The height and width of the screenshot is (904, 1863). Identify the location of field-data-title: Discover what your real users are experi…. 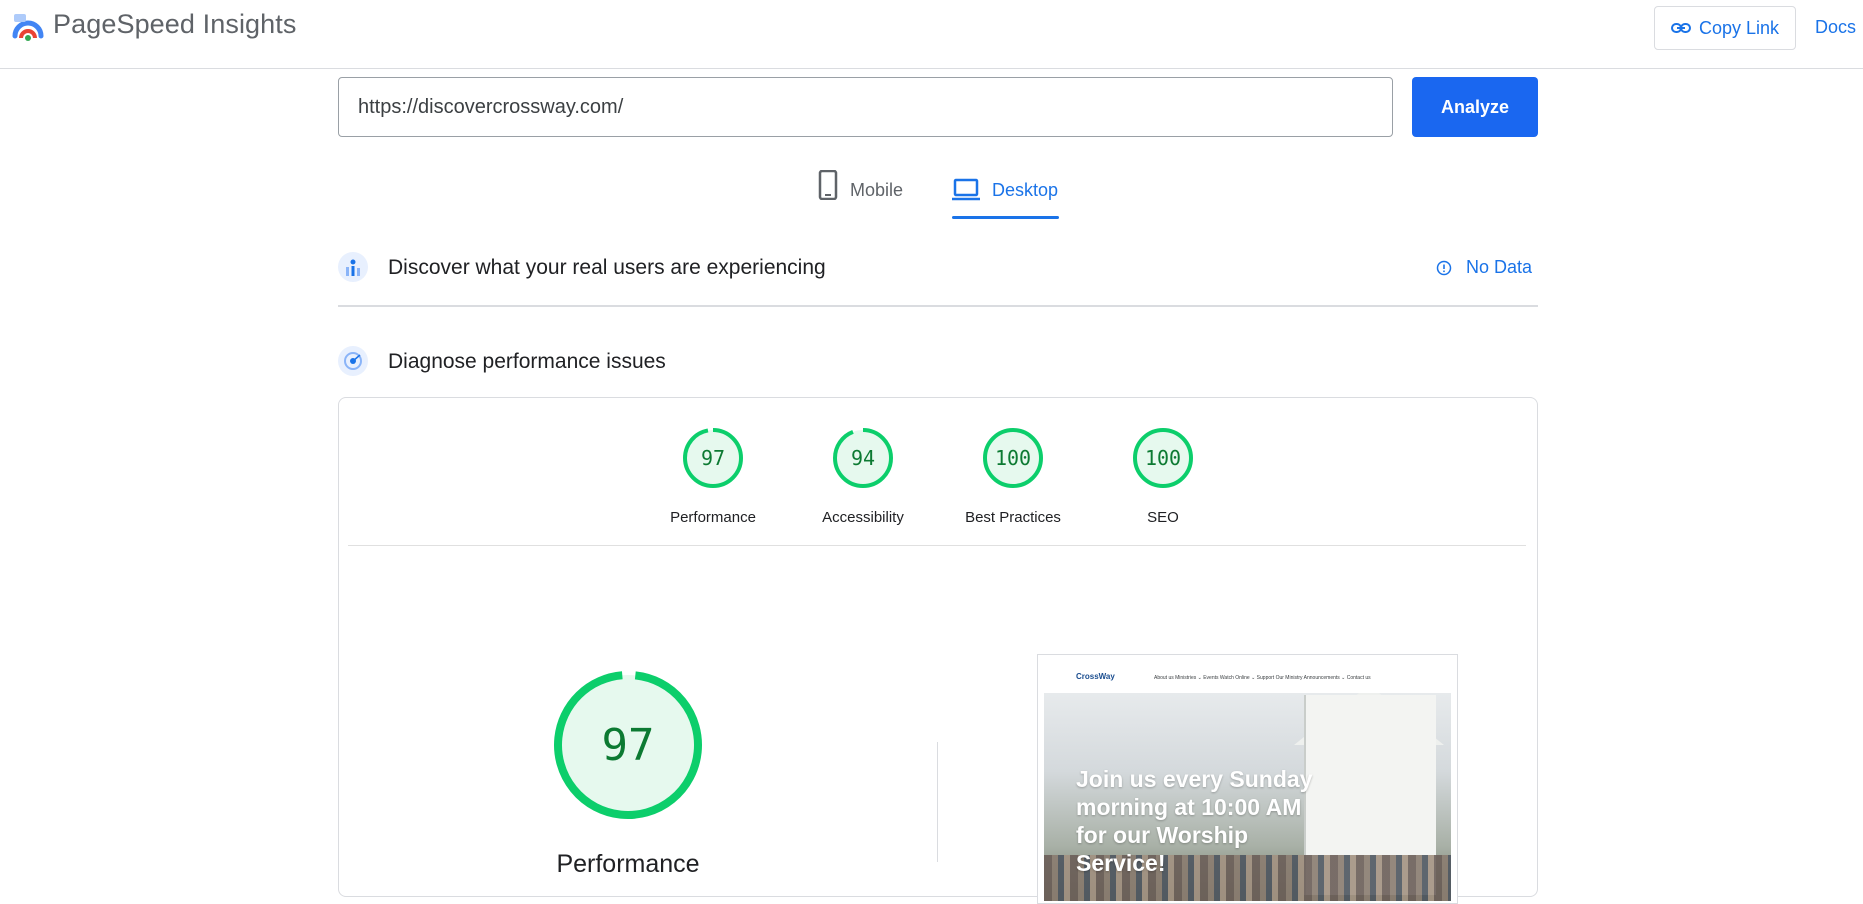
(607, 267).